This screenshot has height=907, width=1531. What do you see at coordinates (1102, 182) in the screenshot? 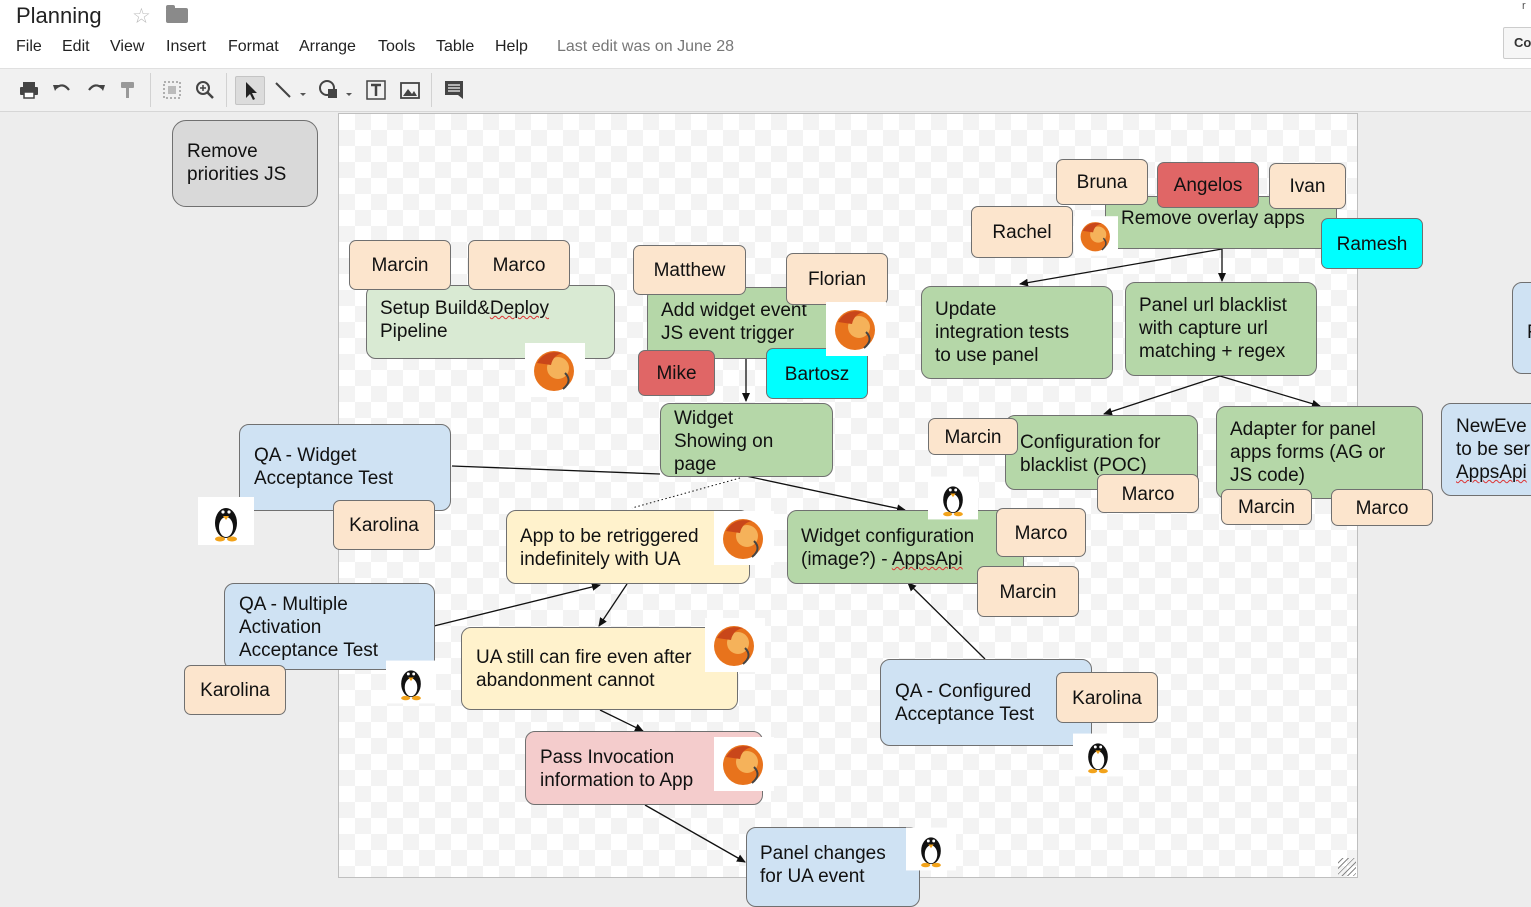
I see `person-tag-bruna: Bruna` at bounding box center [1102, 182].